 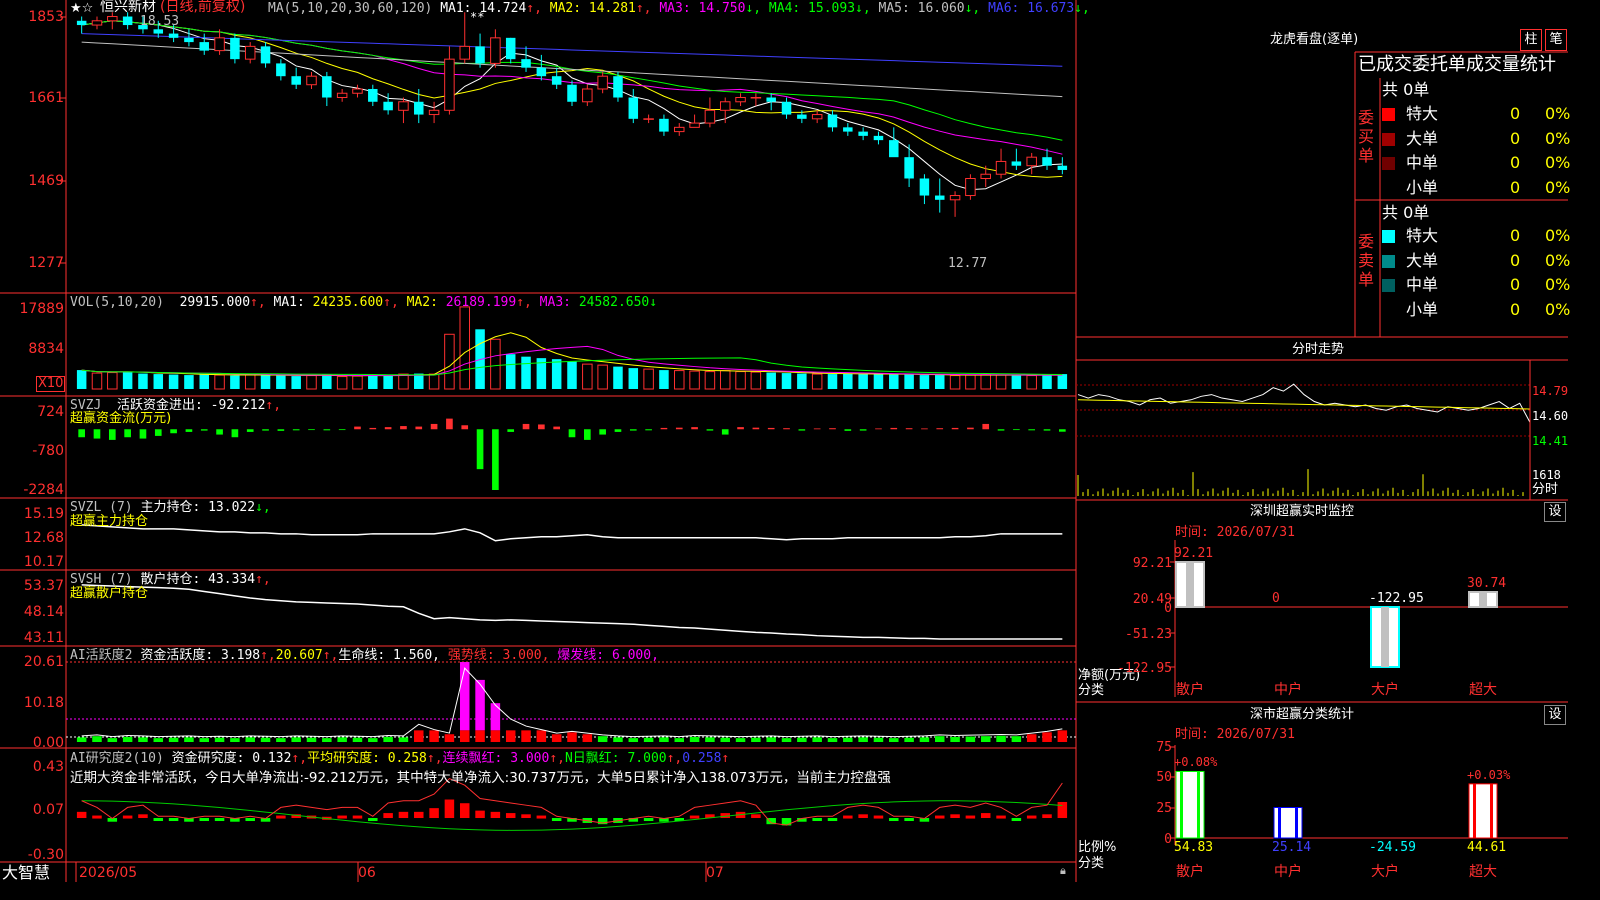 I want to click on kline-mode: (日线,前复权), so click(x=202, y=7).